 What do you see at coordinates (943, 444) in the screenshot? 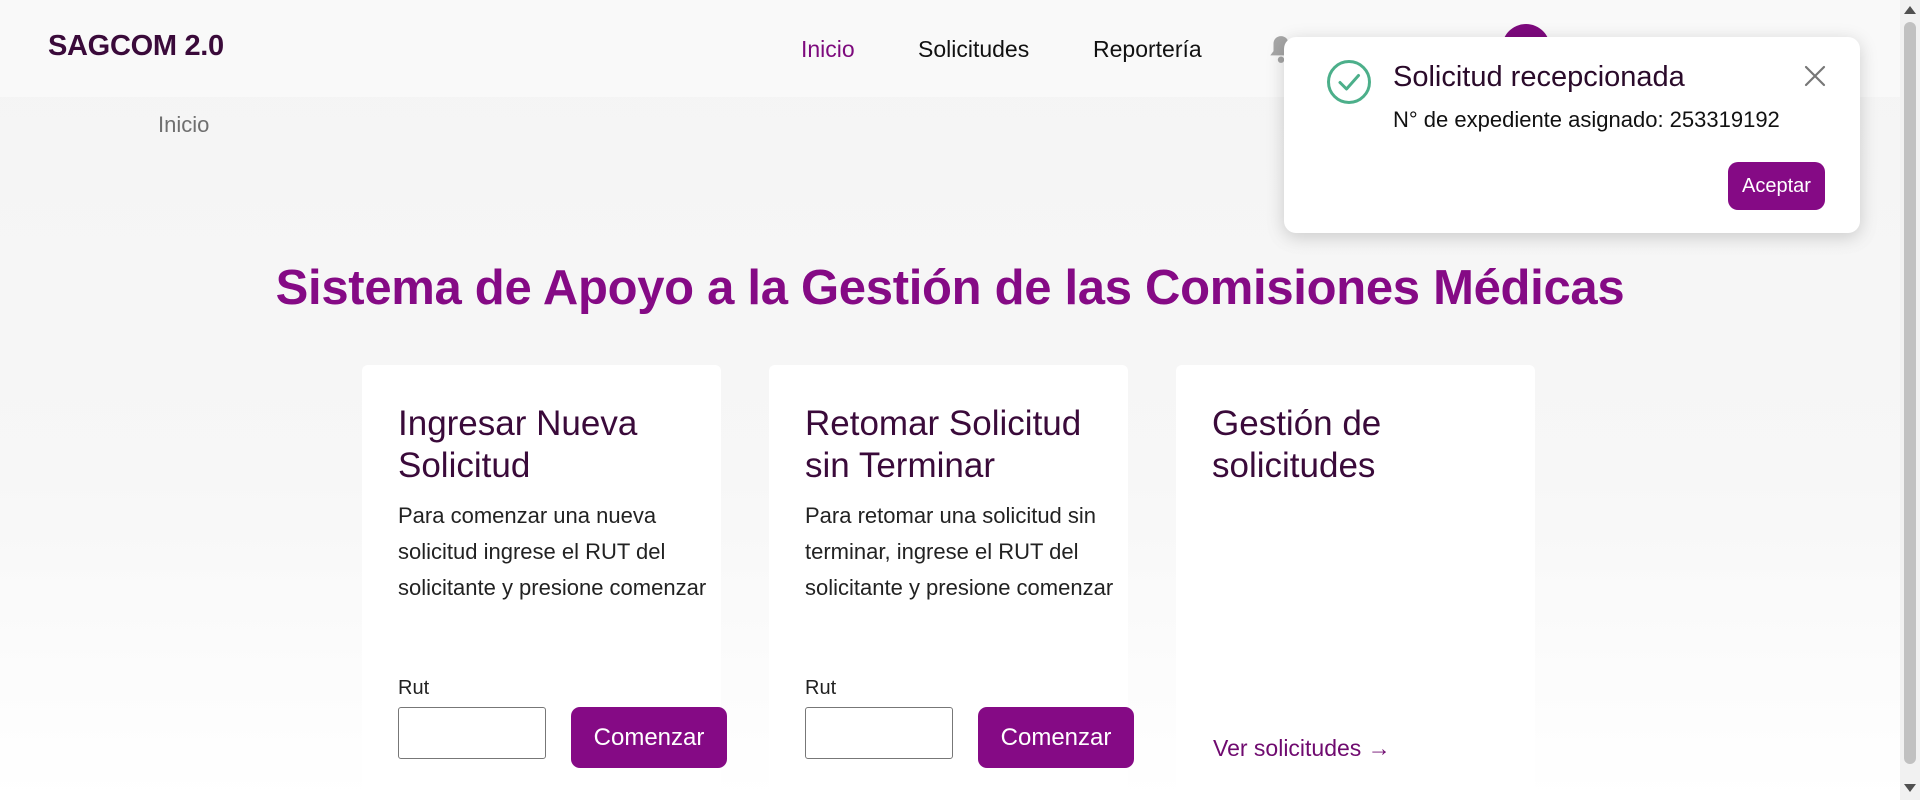
I see `card-title: Retomar Solicitud sin Terminar` at bounding box center [943, 444].